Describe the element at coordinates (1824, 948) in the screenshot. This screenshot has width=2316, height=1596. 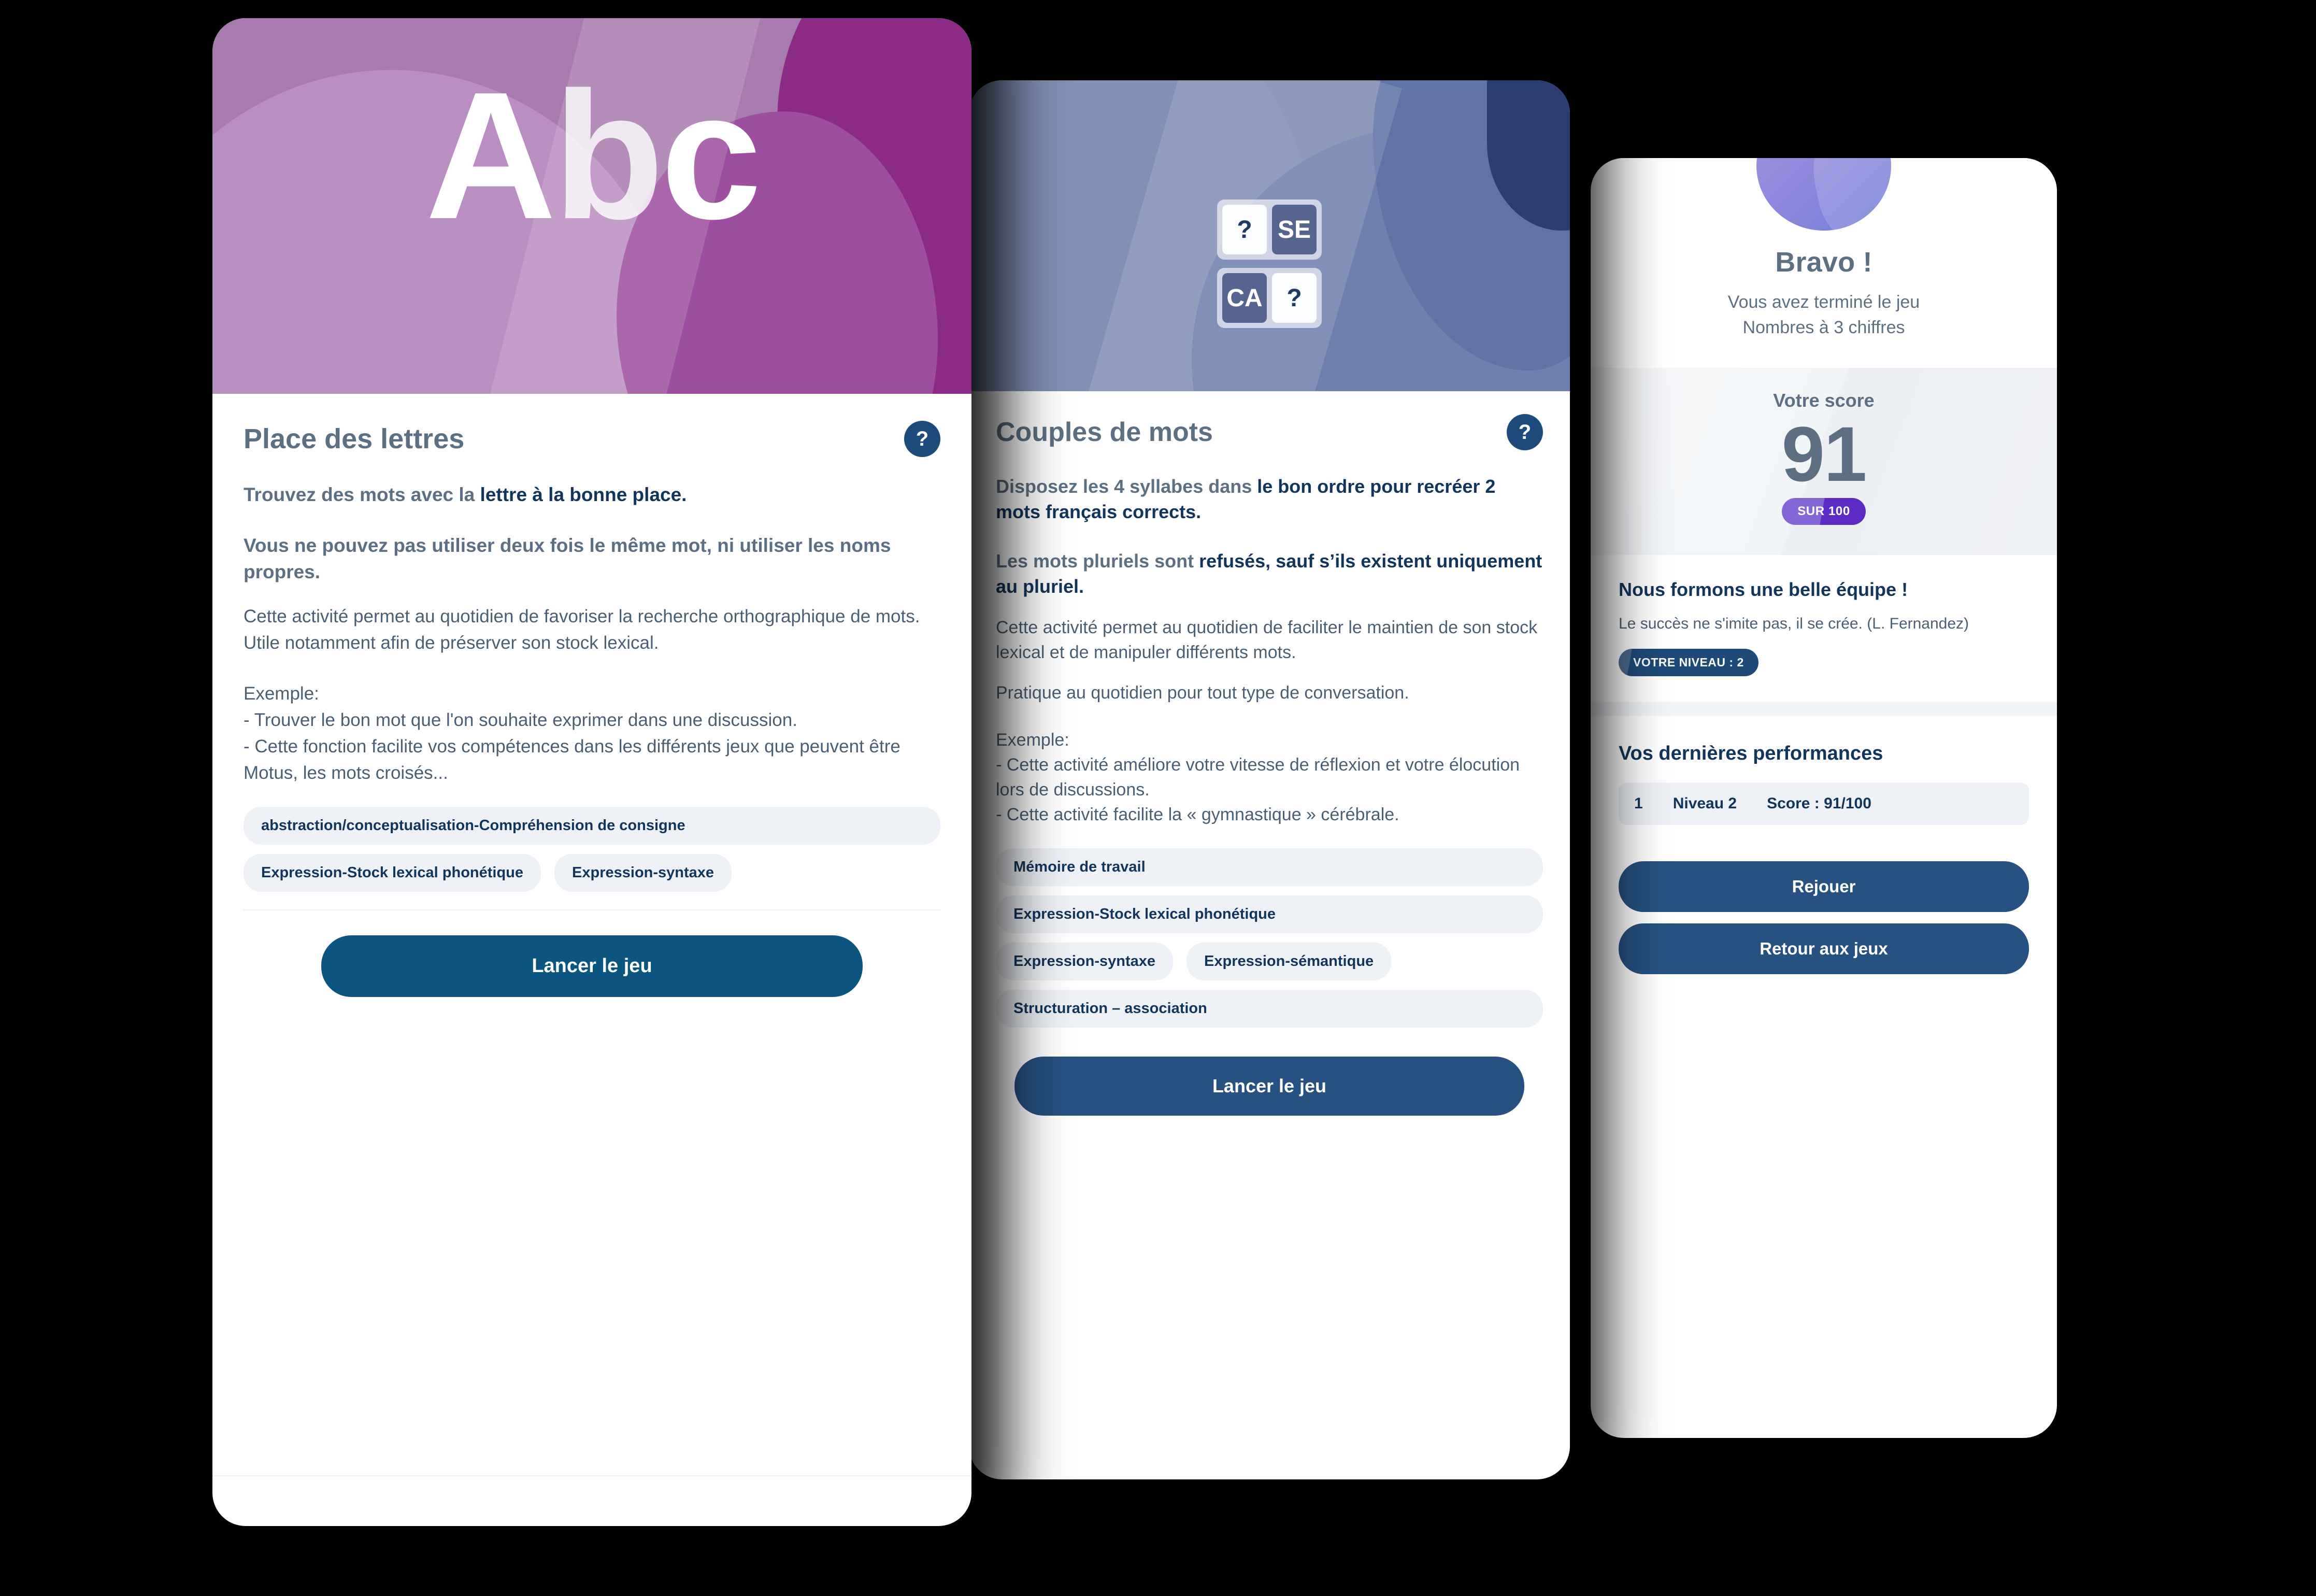
I see `back-to-games-button: Retour aux jeux` at that location.